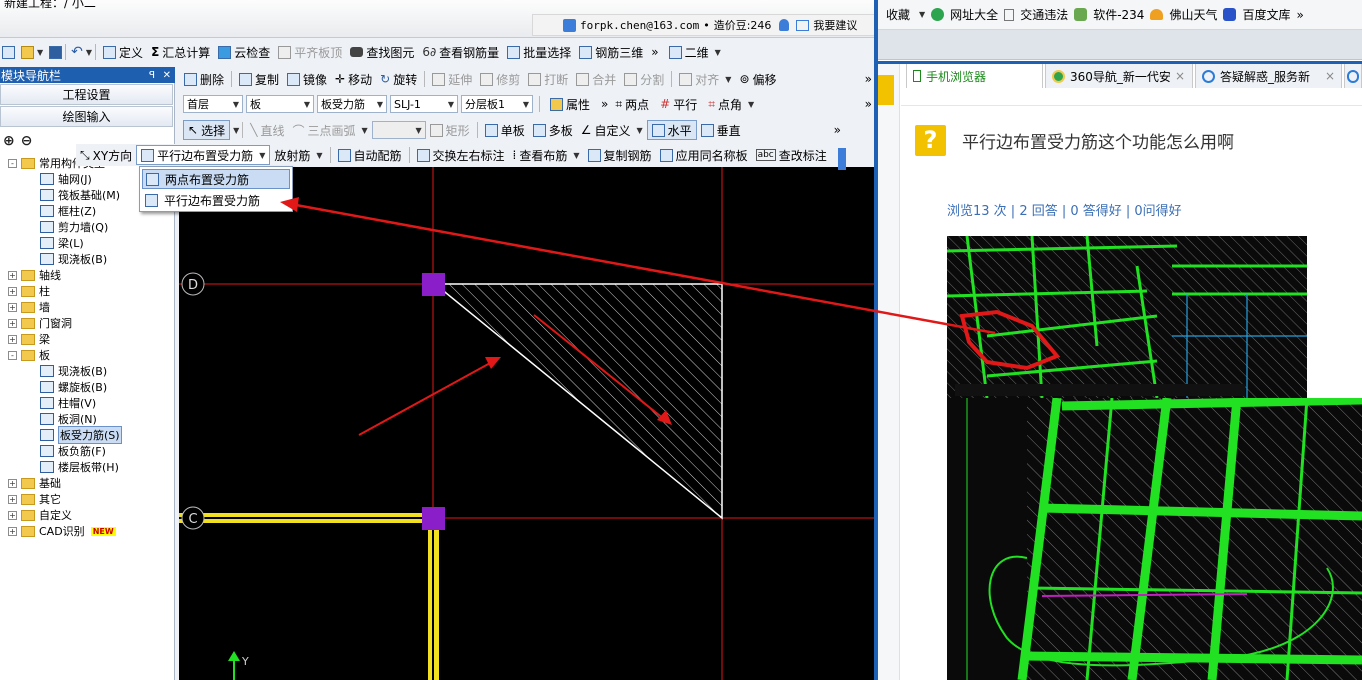  What do you see at coordinates (27, 52) in the screenshot?
I see `open-folder-icon` at bounding box center [27, 52].